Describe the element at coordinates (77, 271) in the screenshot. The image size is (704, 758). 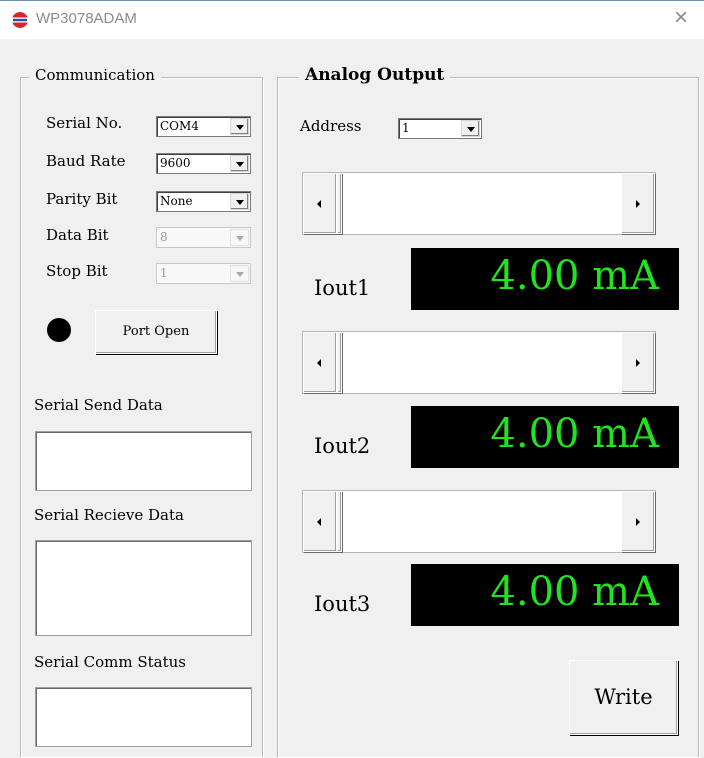
I see `stop-bit-label: Stop Bit` at that location.